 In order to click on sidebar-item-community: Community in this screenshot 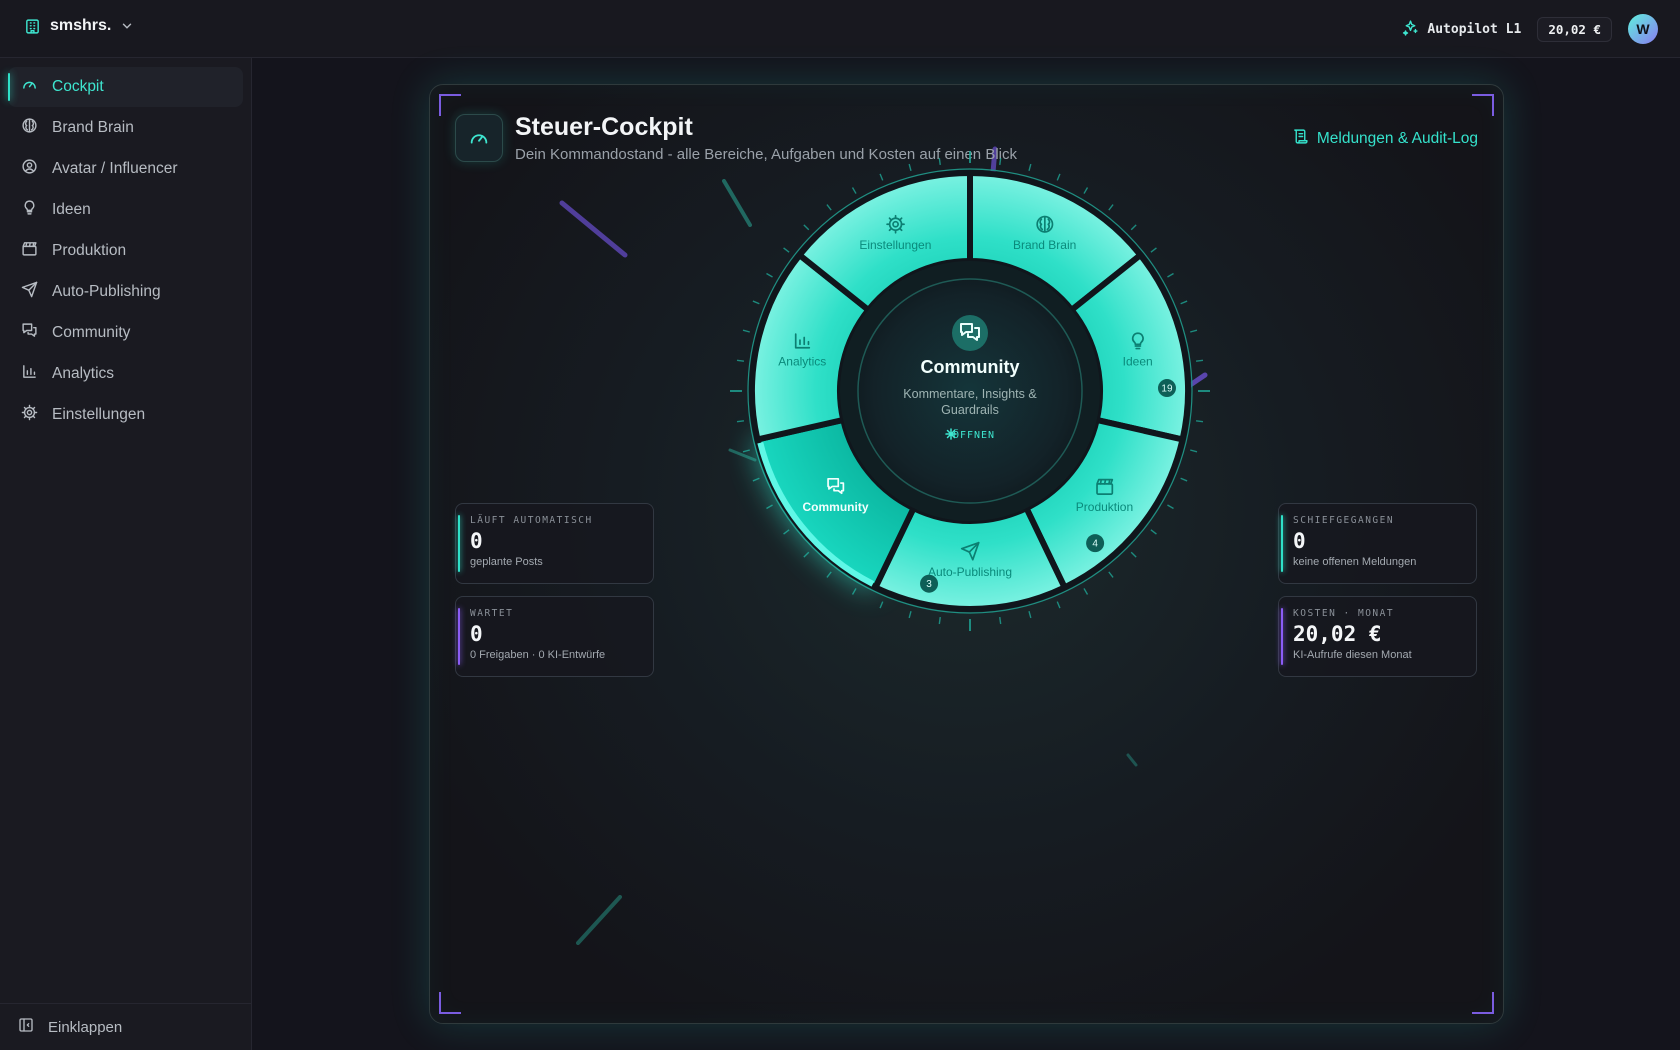, I will do `click(125, 333)`.